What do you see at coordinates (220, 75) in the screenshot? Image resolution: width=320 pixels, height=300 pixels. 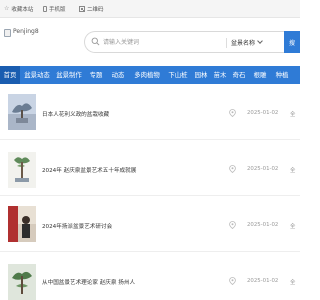 I see `nav-item-seedling: 苗木` at bounding box center [220, 75].